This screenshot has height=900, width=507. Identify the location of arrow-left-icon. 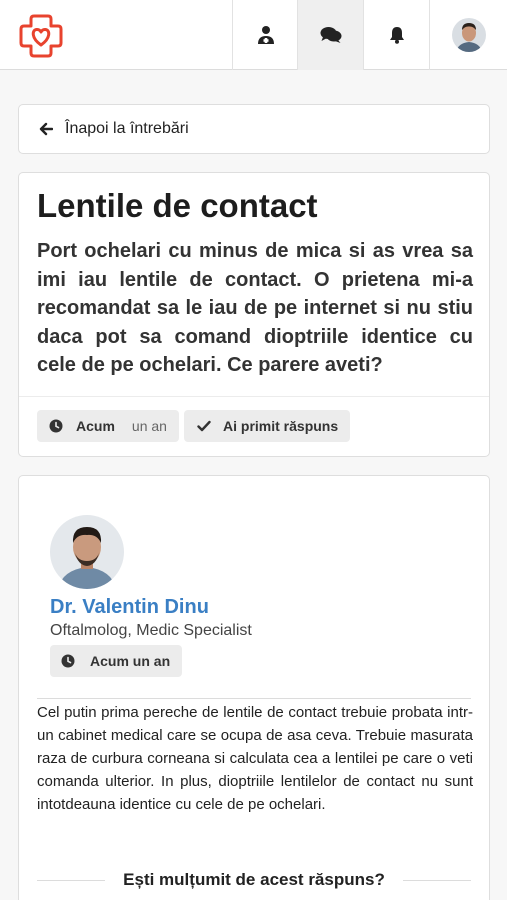
(46, 129).